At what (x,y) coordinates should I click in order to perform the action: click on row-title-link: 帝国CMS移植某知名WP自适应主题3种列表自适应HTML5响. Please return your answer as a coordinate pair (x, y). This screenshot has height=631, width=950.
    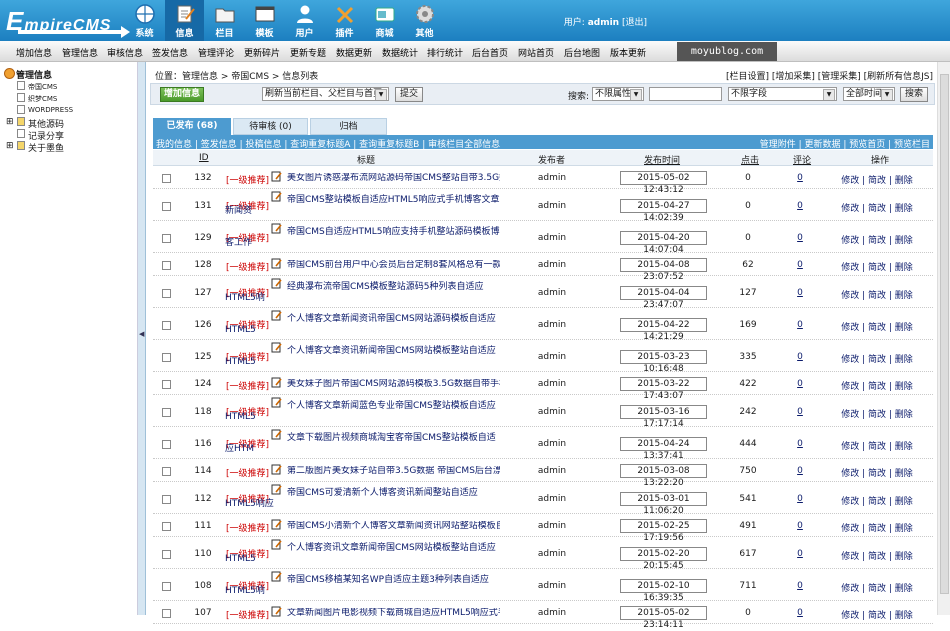
    Looking at the image, I should click on (362, 586).